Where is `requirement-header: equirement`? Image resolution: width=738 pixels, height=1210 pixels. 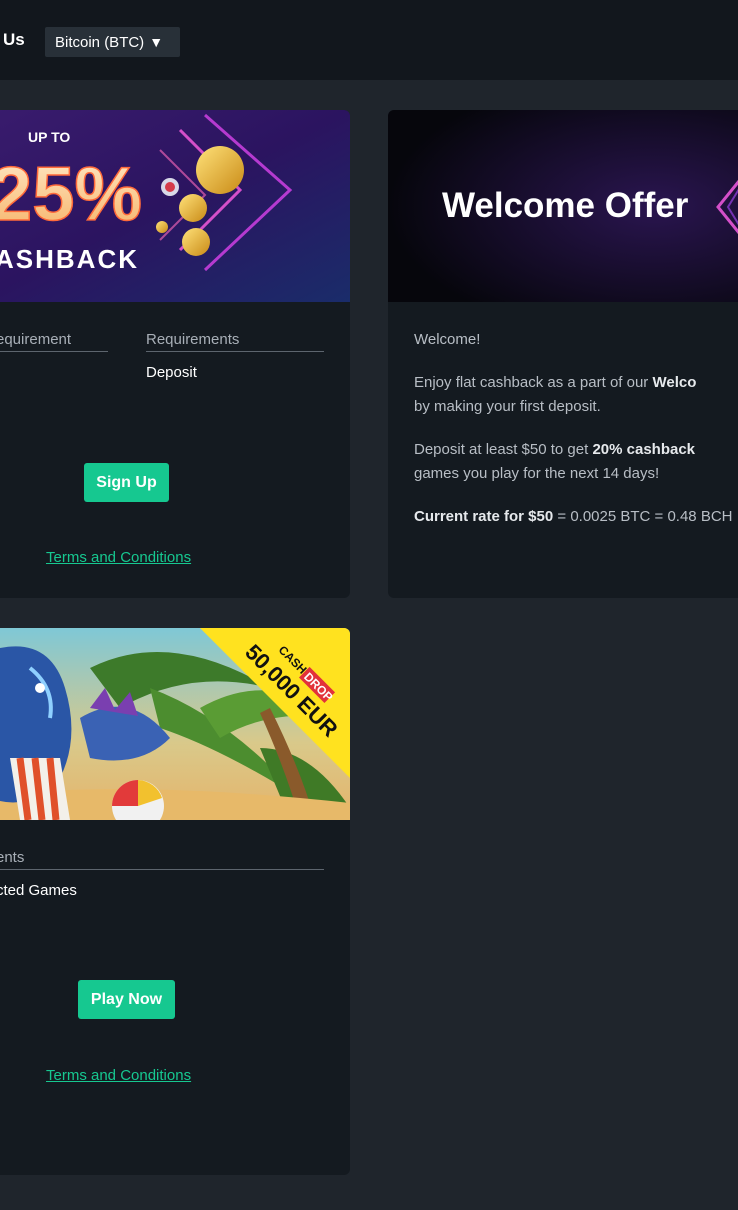
requirement-header: equirement is located at coordinates (54, 341).